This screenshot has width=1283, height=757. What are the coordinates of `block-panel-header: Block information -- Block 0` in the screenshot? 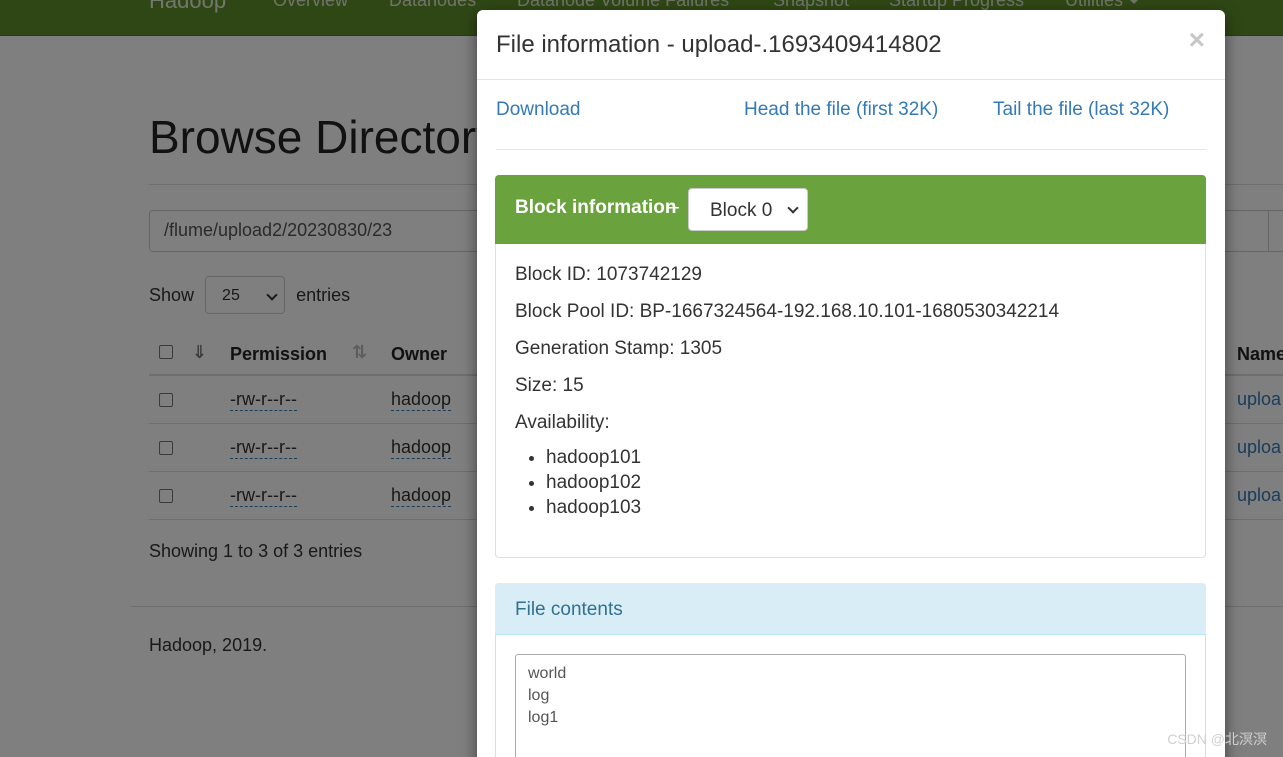 It's located at (850, 209).